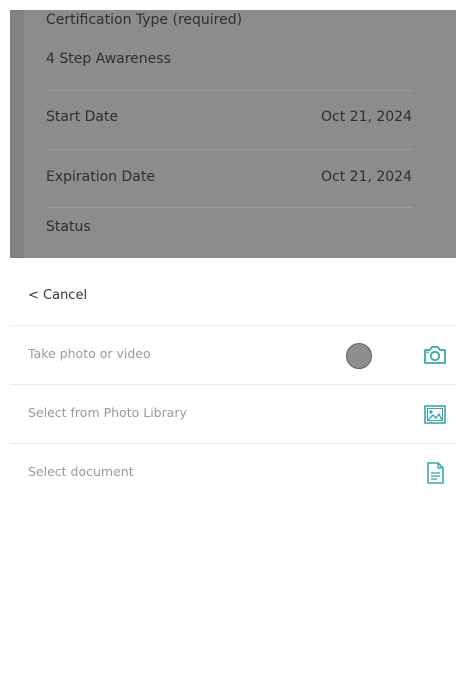 This screenshot has width=456, height=697. Describe the element at coordinates (228, 5) in the screenshot. I see `top-gap` at that location.